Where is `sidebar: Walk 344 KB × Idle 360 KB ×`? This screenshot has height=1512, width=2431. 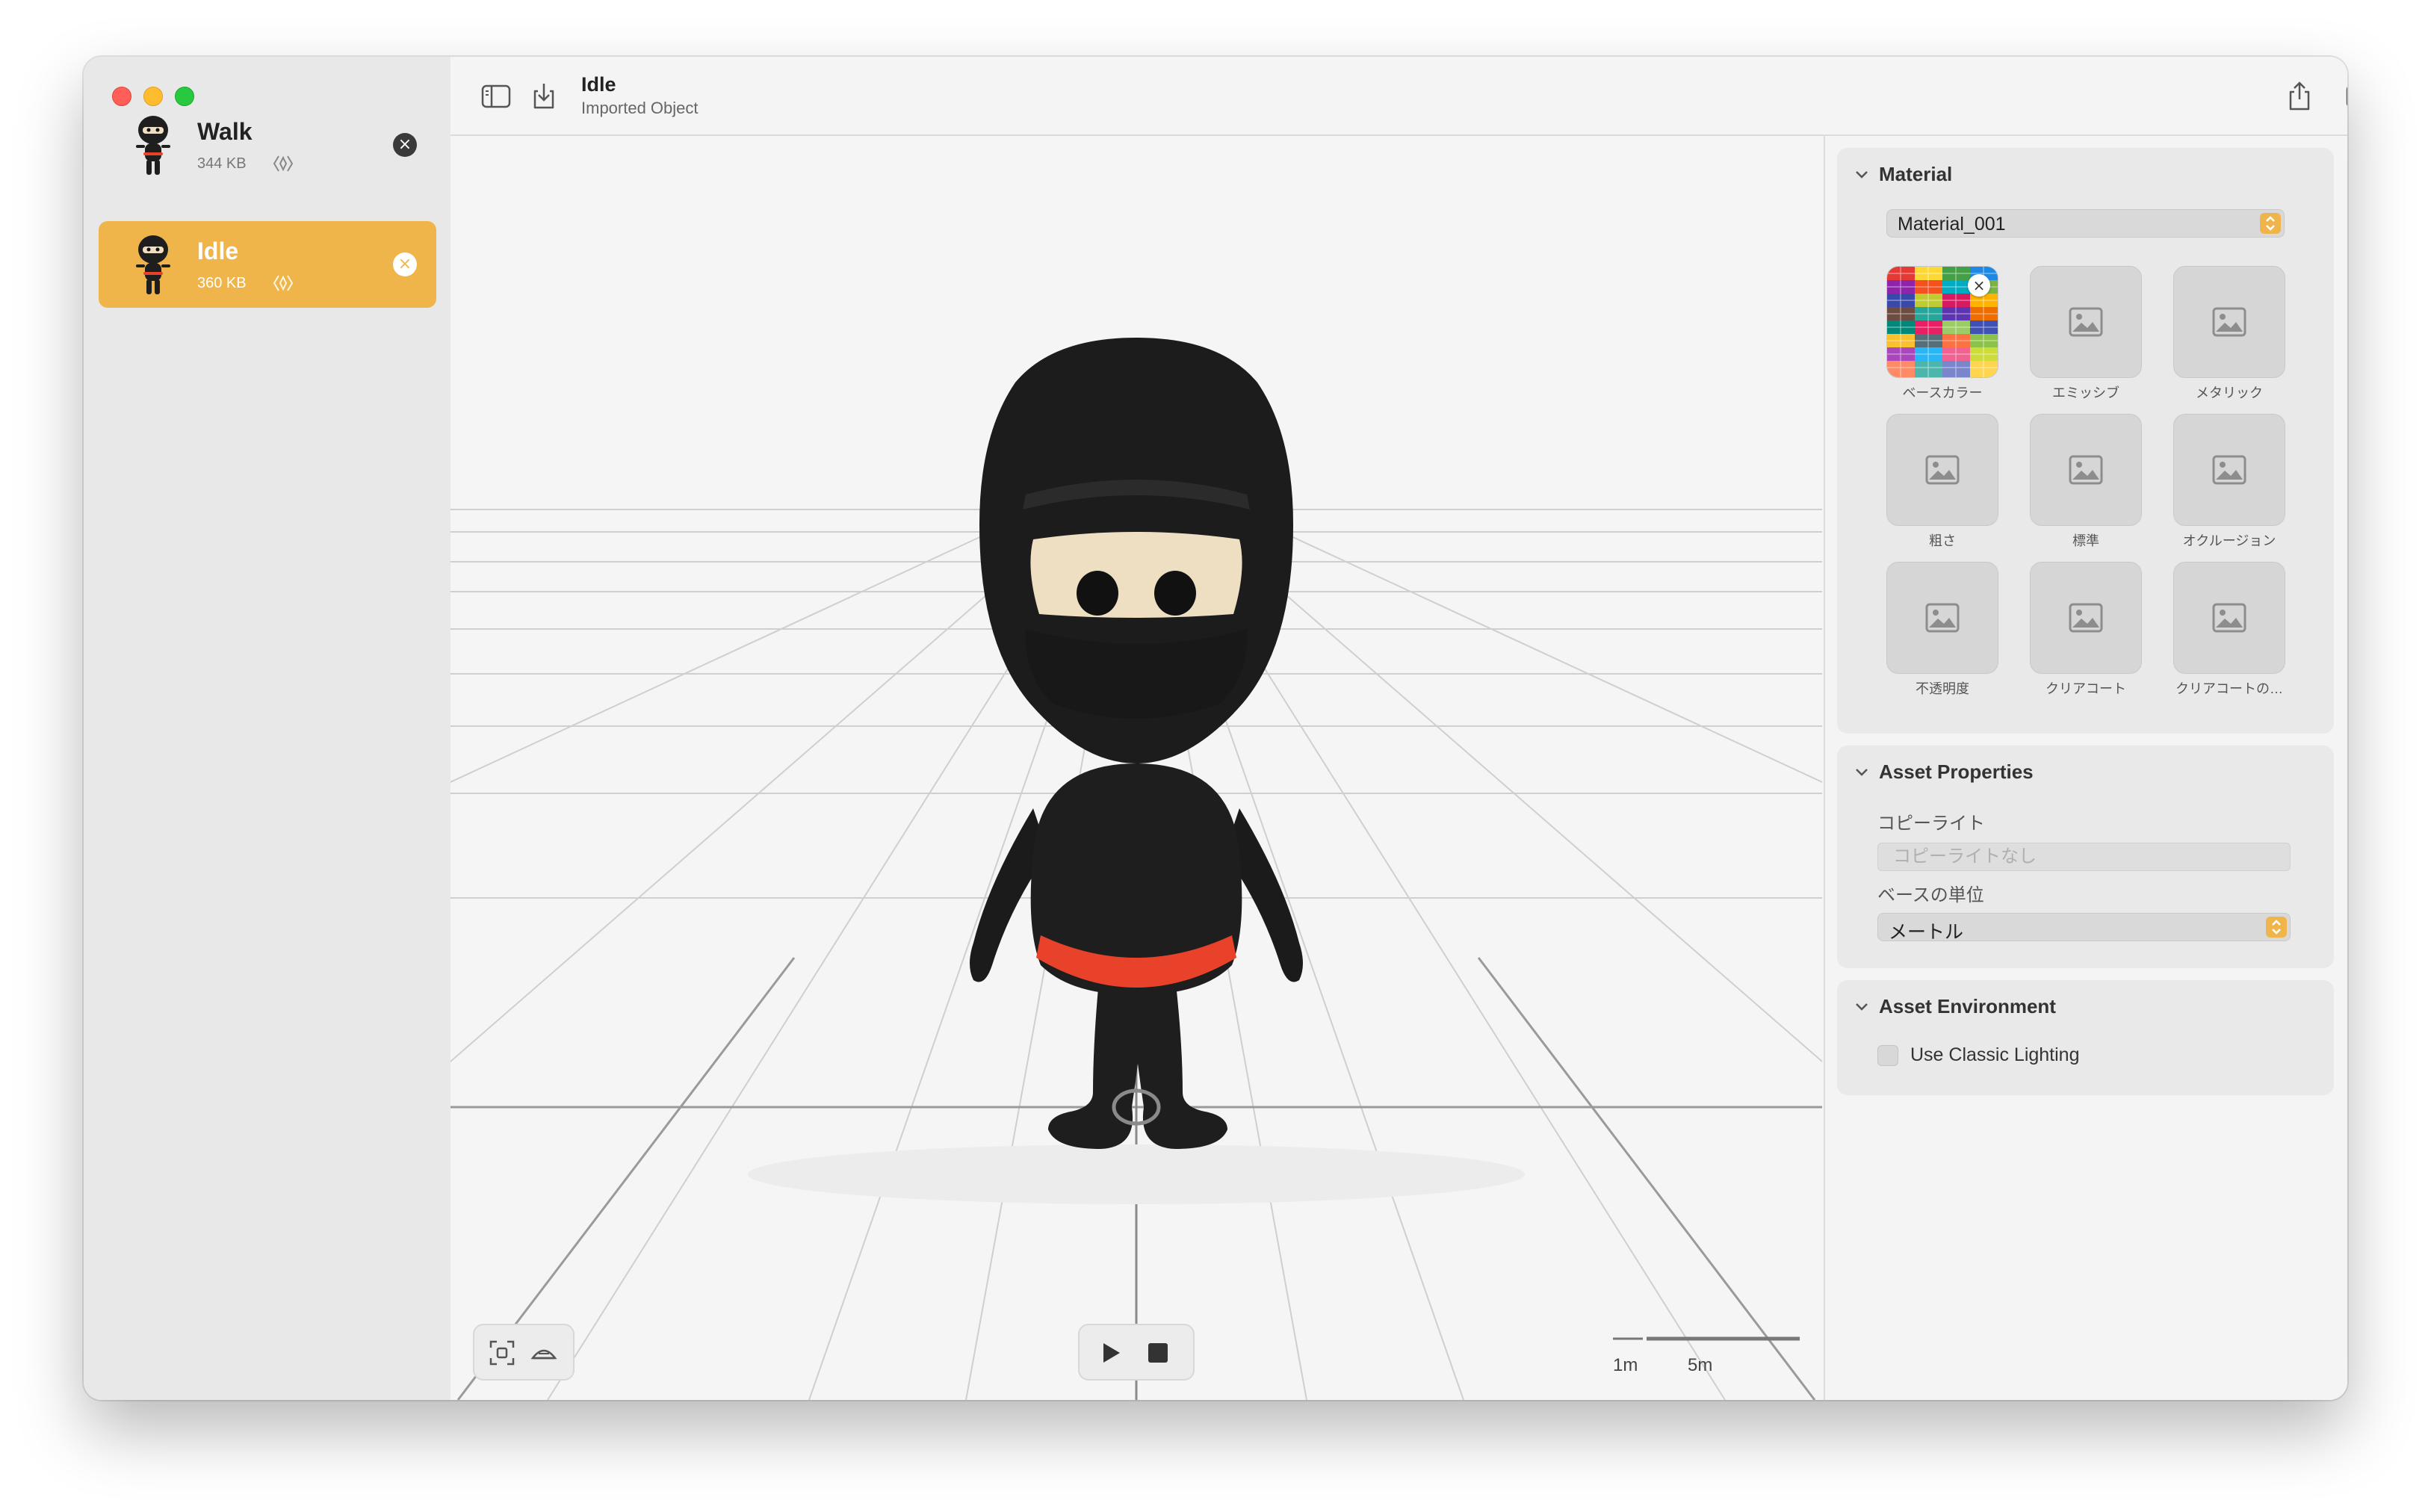 sidebar: Walk 344 KB × Idle 360 KB × is located at coordinates (268, 728).